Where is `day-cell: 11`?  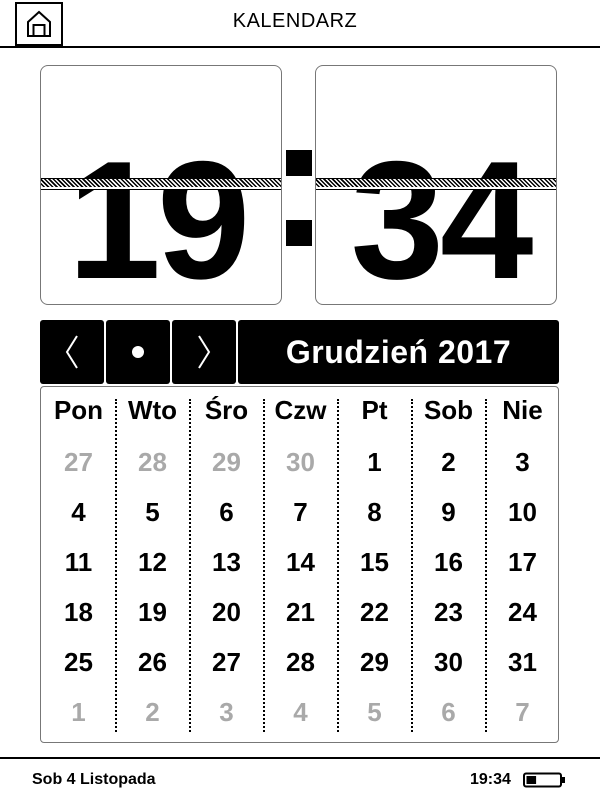 day-cell: 11 is located at coordinates (79, 562).